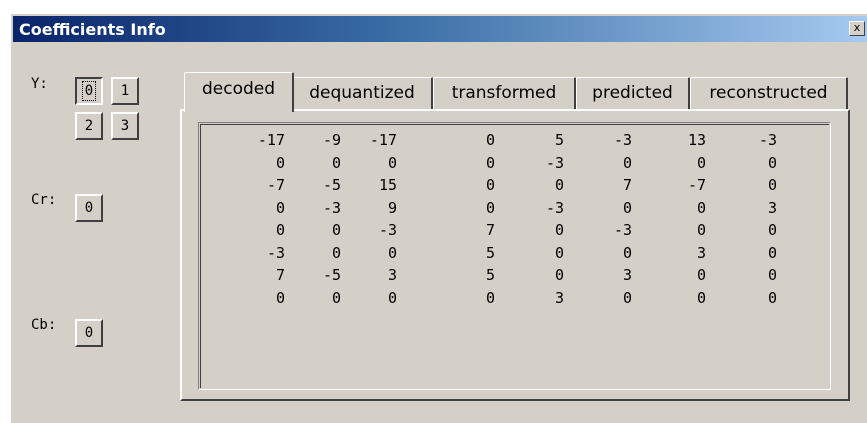 The image size is (867, 423). I want to click on cr-component-label: Cr:, so click(44, 200).